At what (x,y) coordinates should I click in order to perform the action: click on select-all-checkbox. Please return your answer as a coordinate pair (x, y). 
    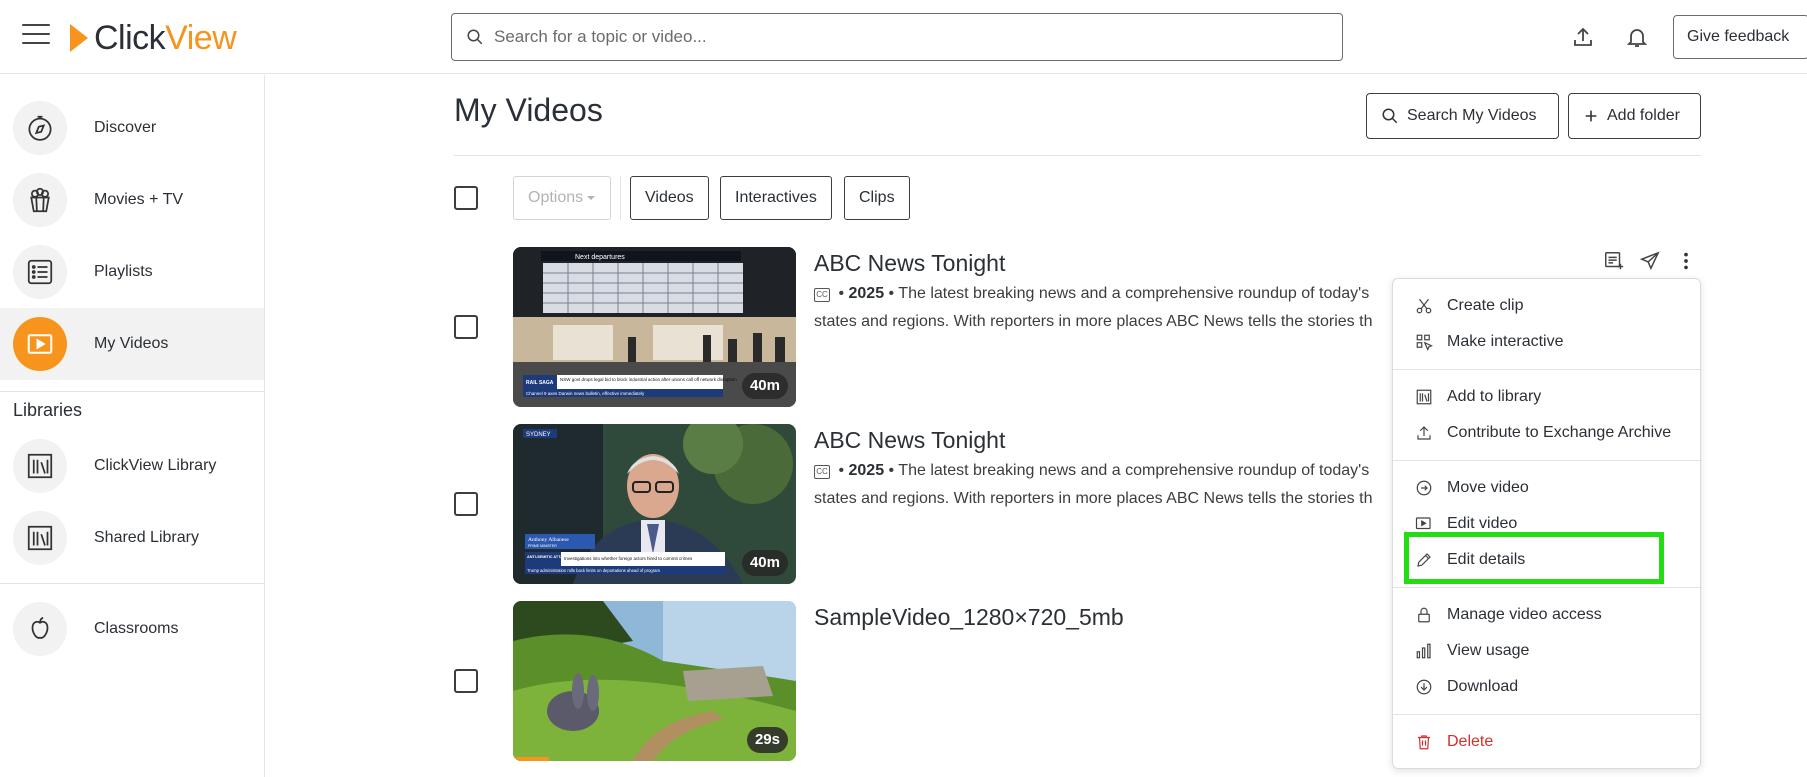
    Looking at the image, I should click on (466, 198).